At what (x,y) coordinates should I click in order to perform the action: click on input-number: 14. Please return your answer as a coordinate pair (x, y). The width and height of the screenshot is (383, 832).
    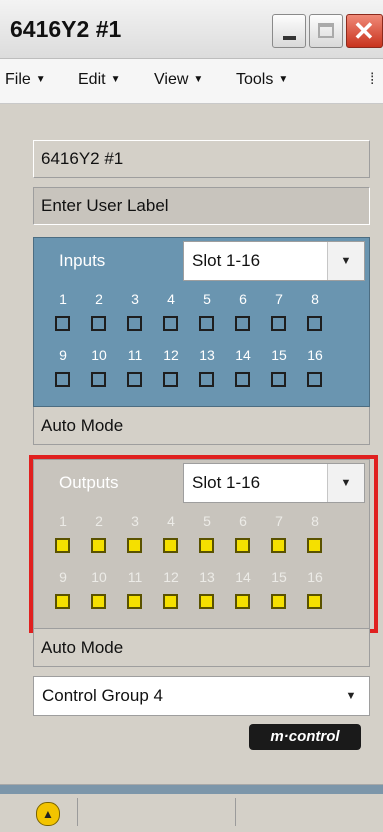
    Looking at the image, I should click on (243, 355).